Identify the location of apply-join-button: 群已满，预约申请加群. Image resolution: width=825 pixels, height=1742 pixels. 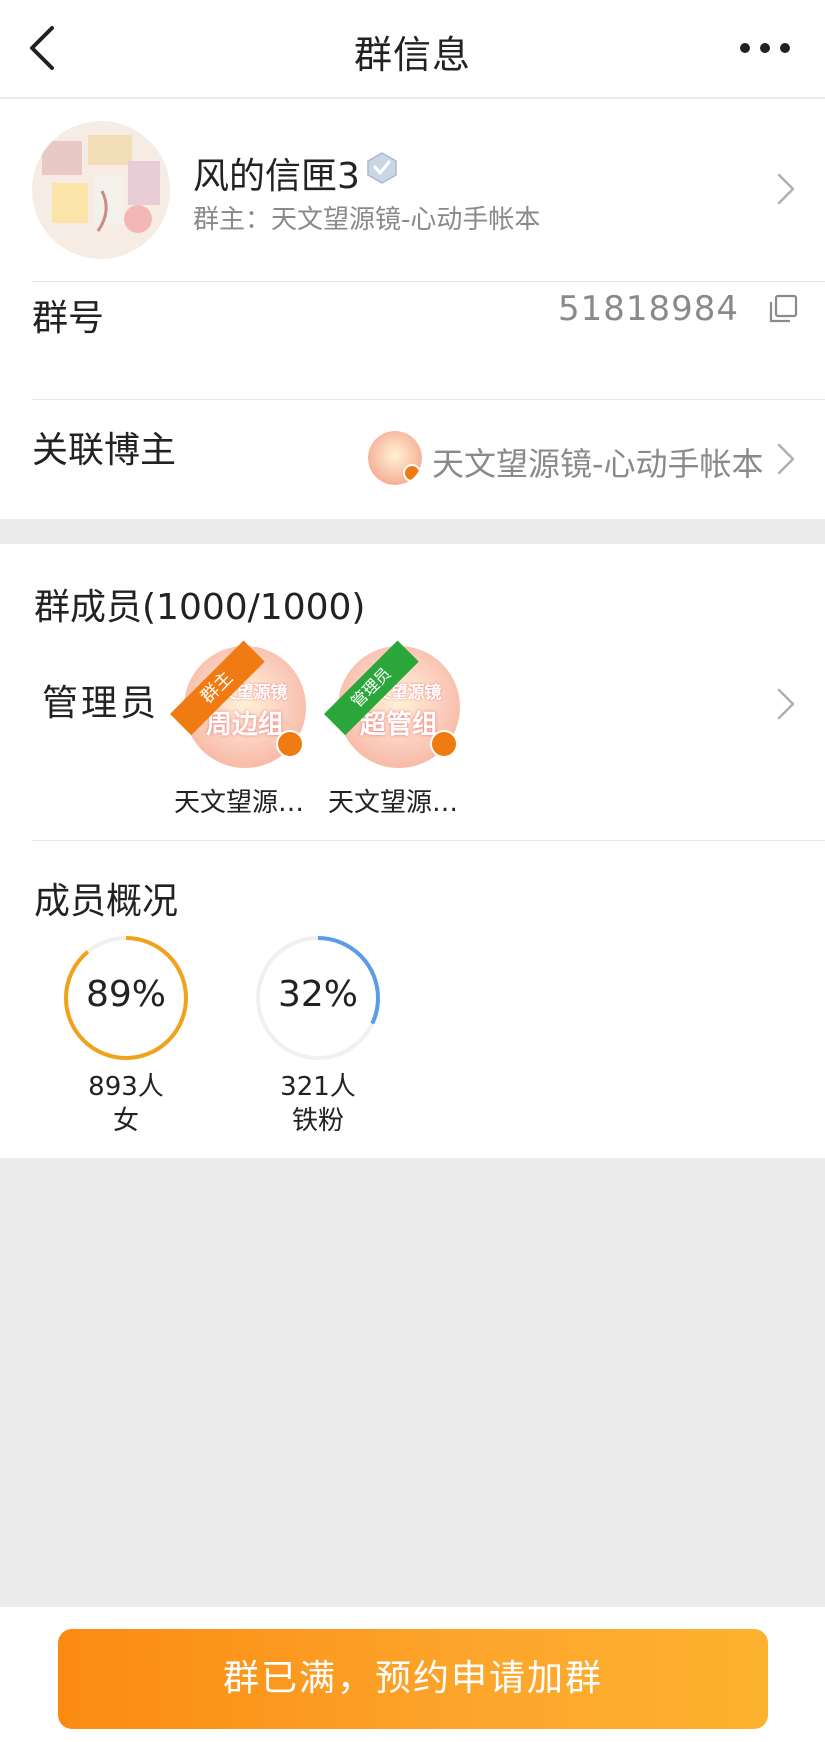
(413, 1679).